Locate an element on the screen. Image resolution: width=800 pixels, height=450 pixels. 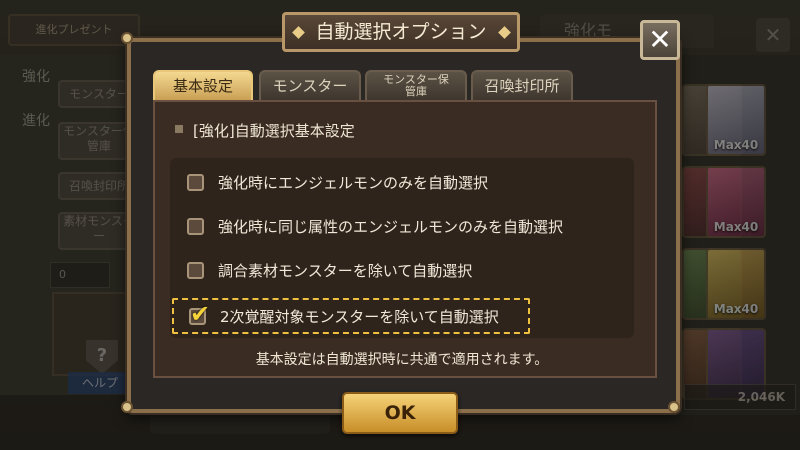
bullet-icon is located at coordinates (179, 129).